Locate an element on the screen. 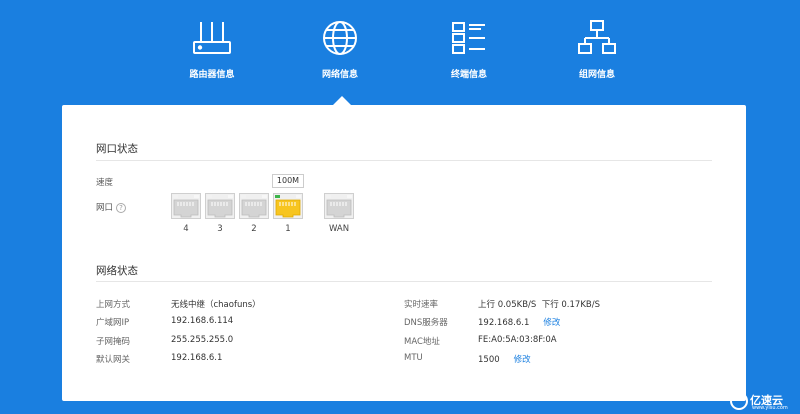 This screenshot has height=414, width=800. nav-label: 终端信息 is located at coordinates (468, 75).